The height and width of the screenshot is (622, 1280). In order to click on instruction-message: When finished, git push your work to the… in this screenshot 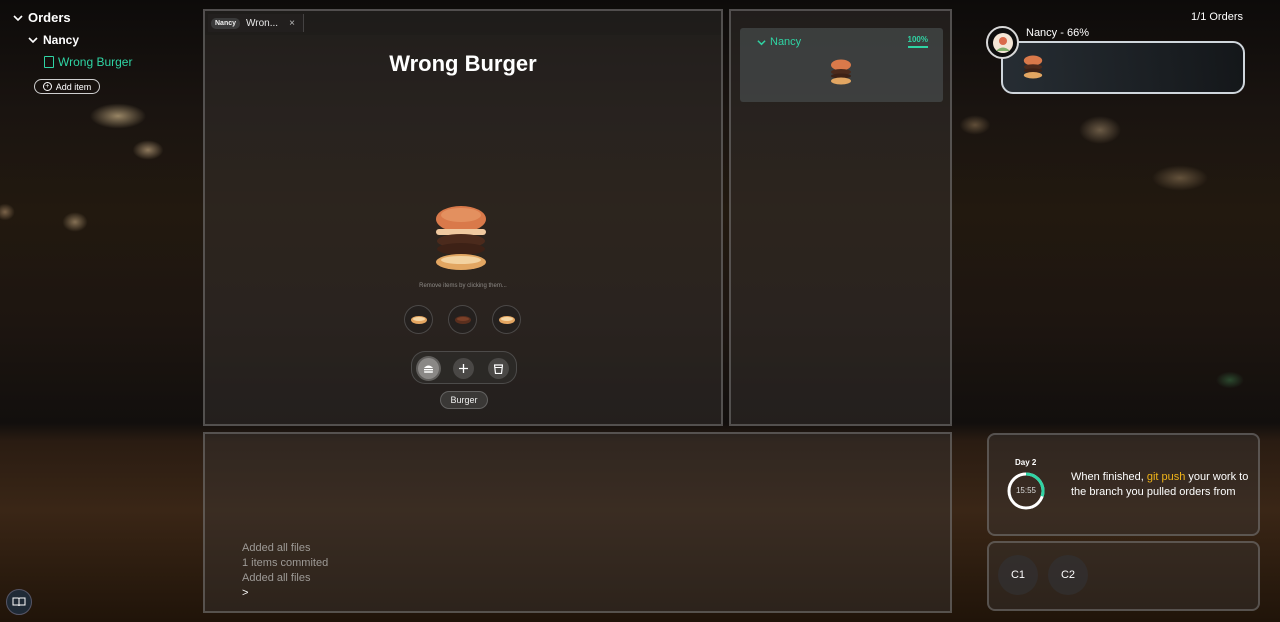, I will do `click(1163, 485)`.